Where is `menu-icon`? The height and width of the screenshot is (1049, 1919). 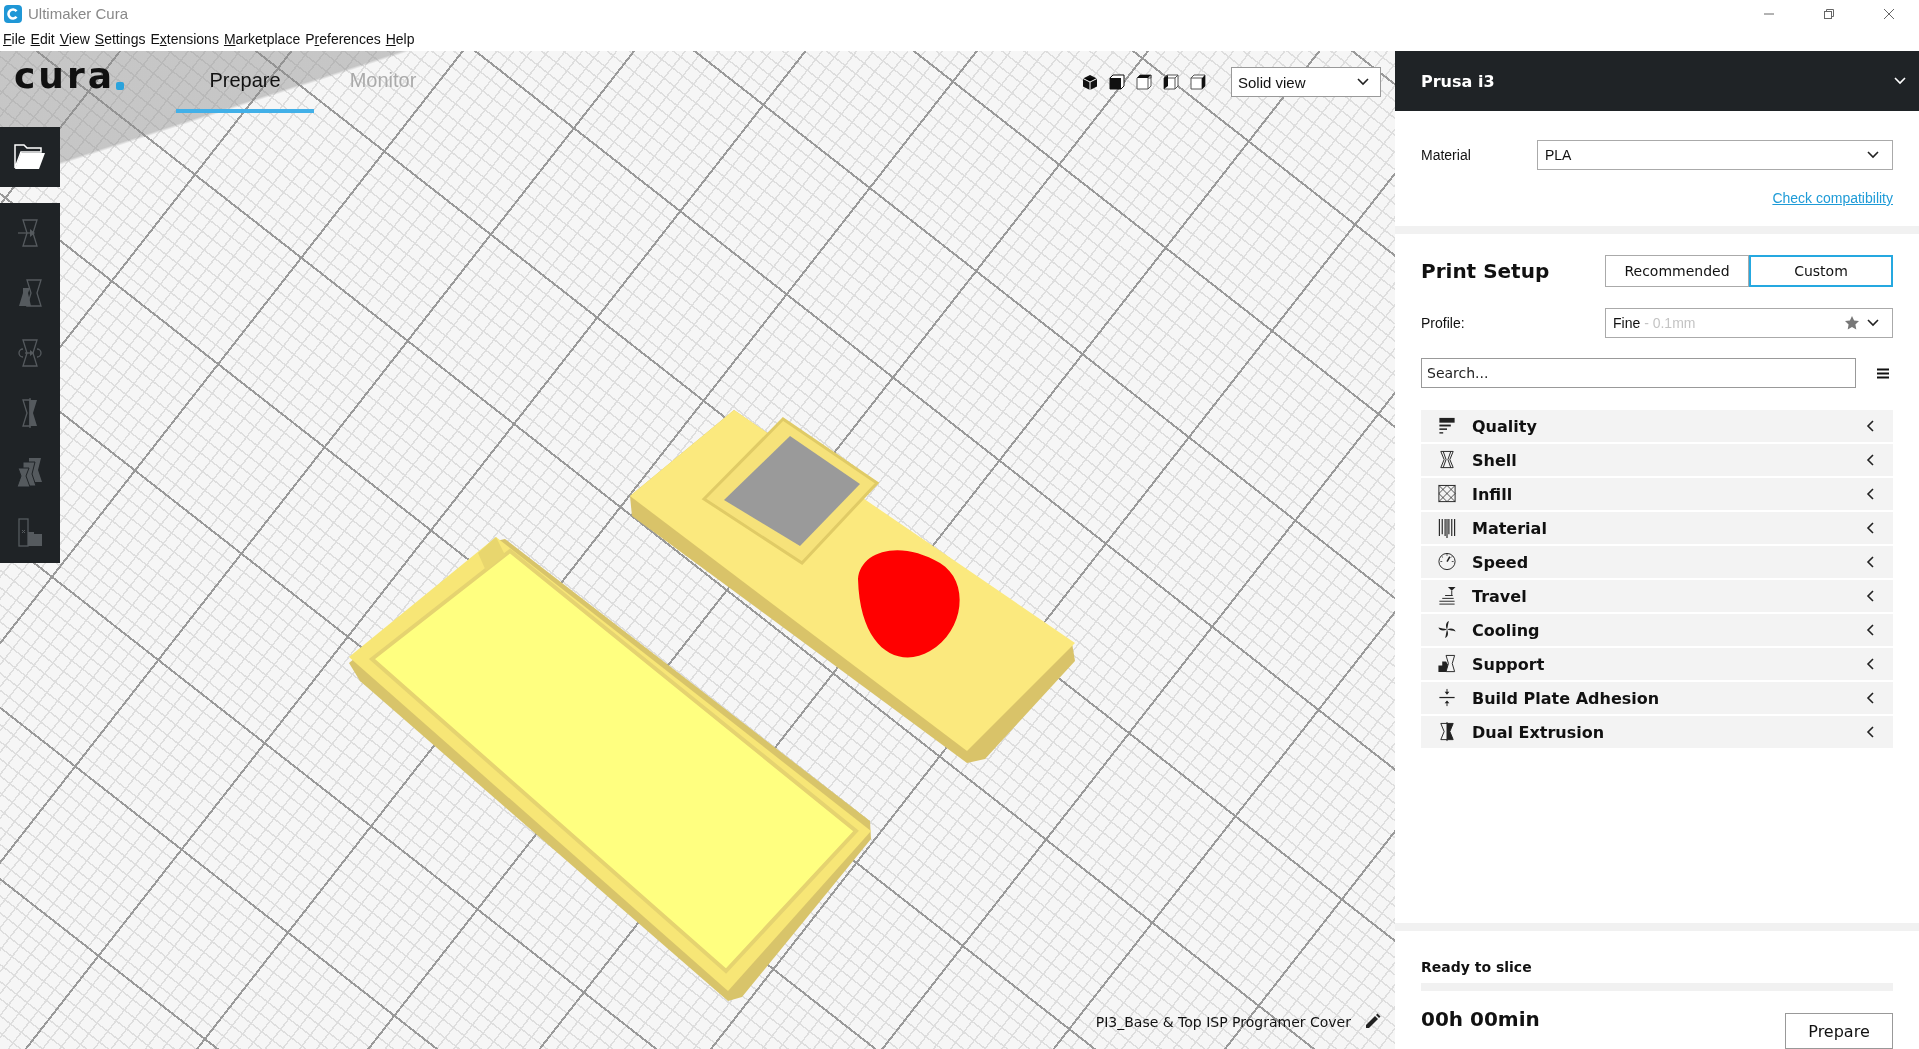 menu-icon is located at coordinates (1883, 373).